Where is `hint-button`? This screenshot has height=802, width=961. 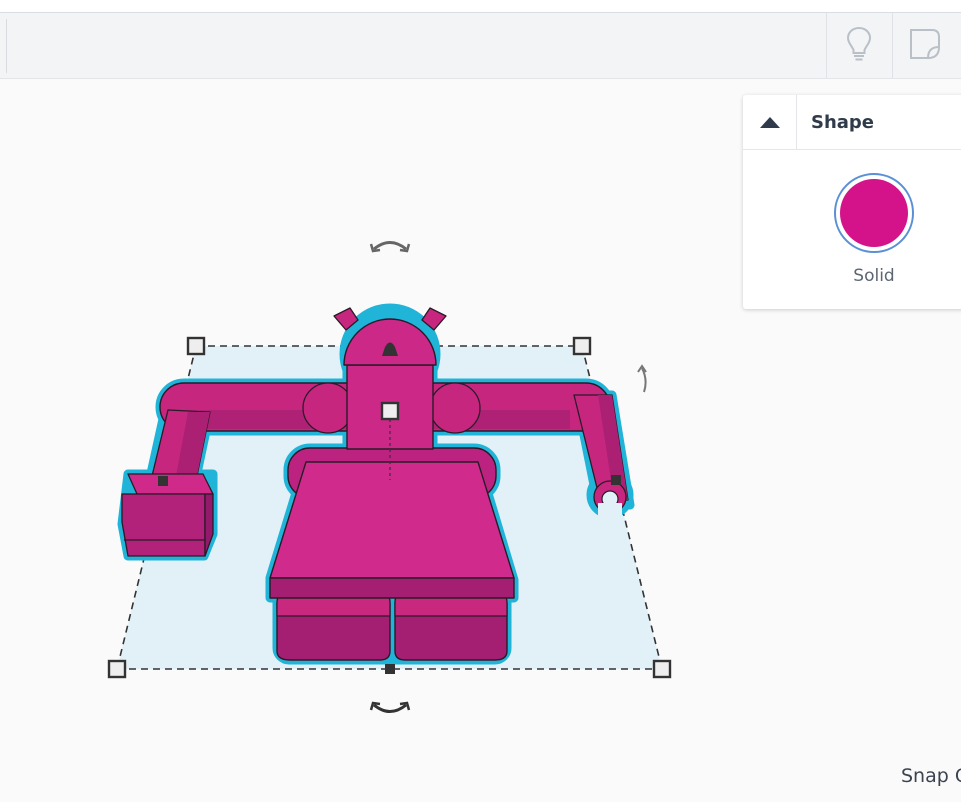 hint-button is located at coordinates (859, 45).